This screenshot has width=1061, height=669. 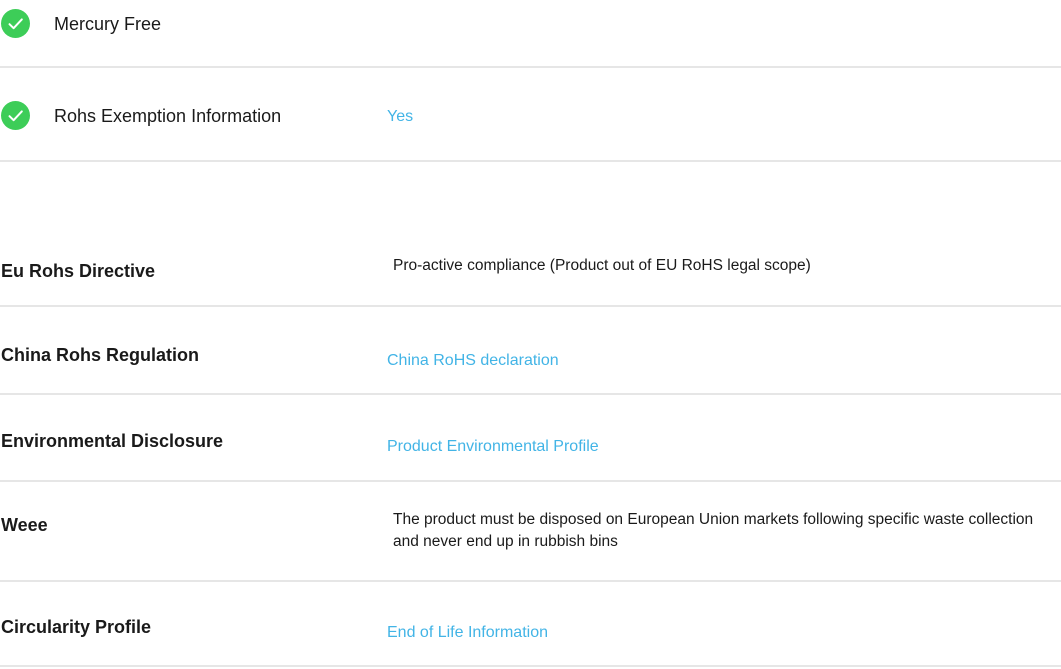 I want to click on spec-label: Weee, so click(x=24, y=525).